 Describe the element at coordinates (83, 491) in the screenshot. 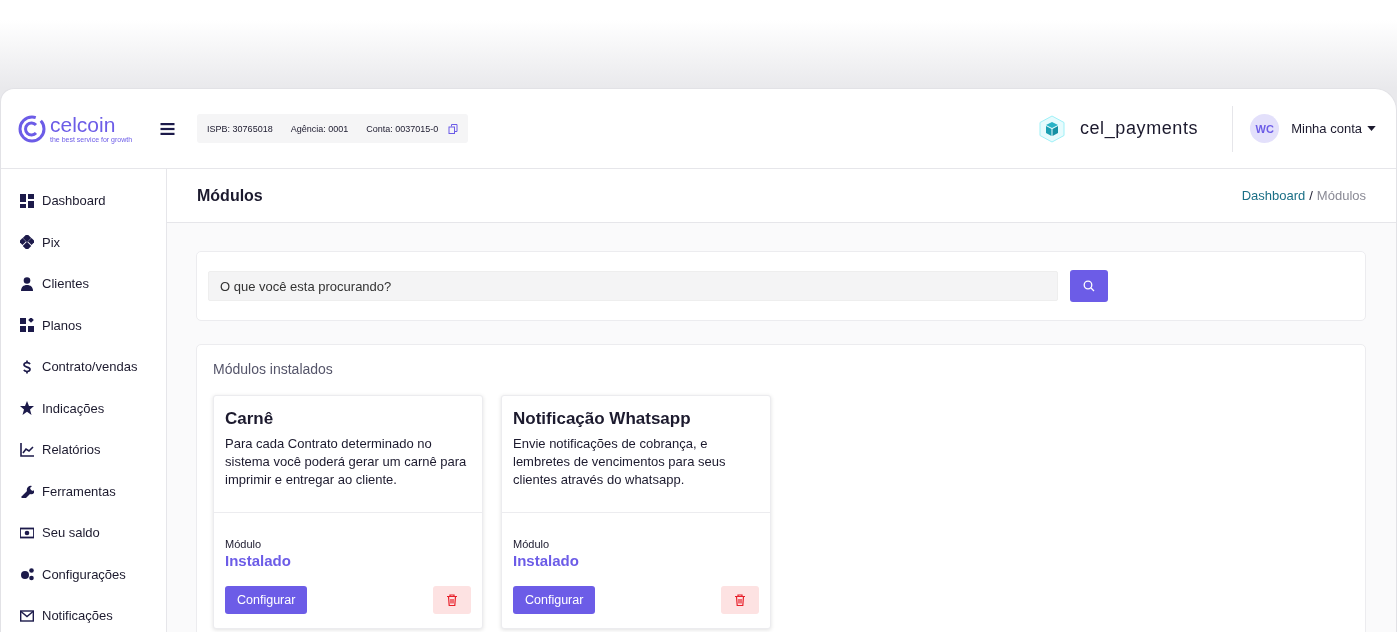

I see `sidebar-item: Ferramentas` at that location.